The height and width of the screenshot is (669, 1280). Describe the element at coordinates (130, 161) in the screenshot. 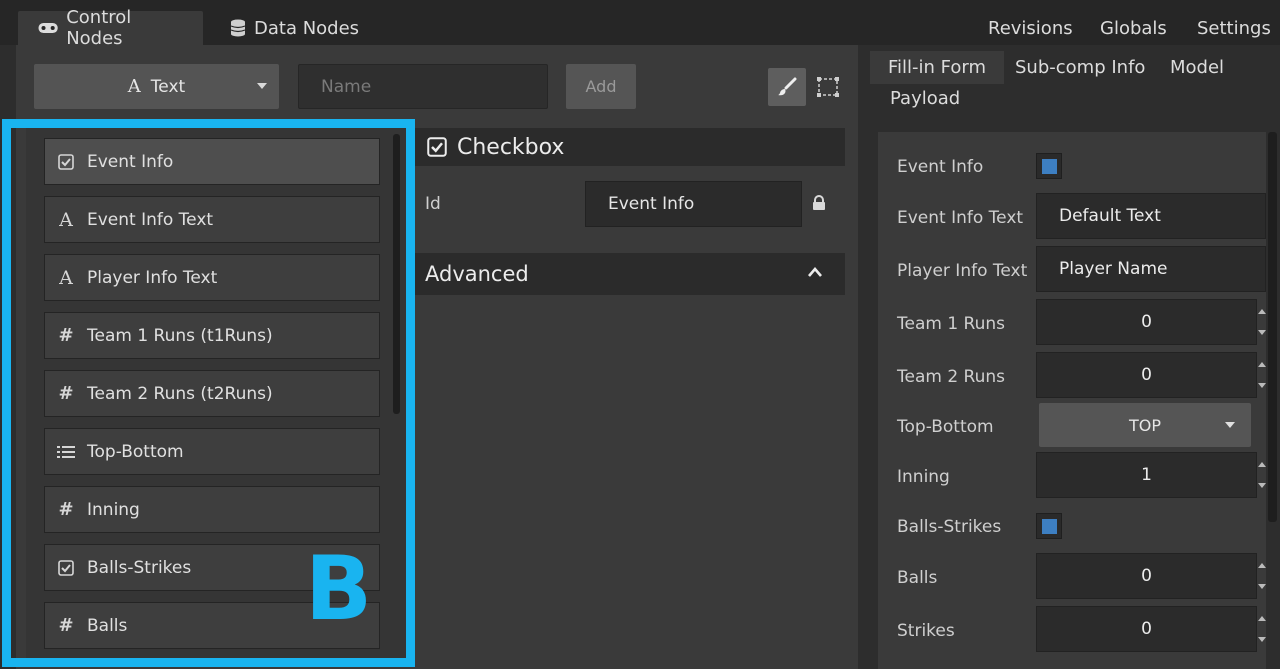

I see `node-label: Event Info` at that location.